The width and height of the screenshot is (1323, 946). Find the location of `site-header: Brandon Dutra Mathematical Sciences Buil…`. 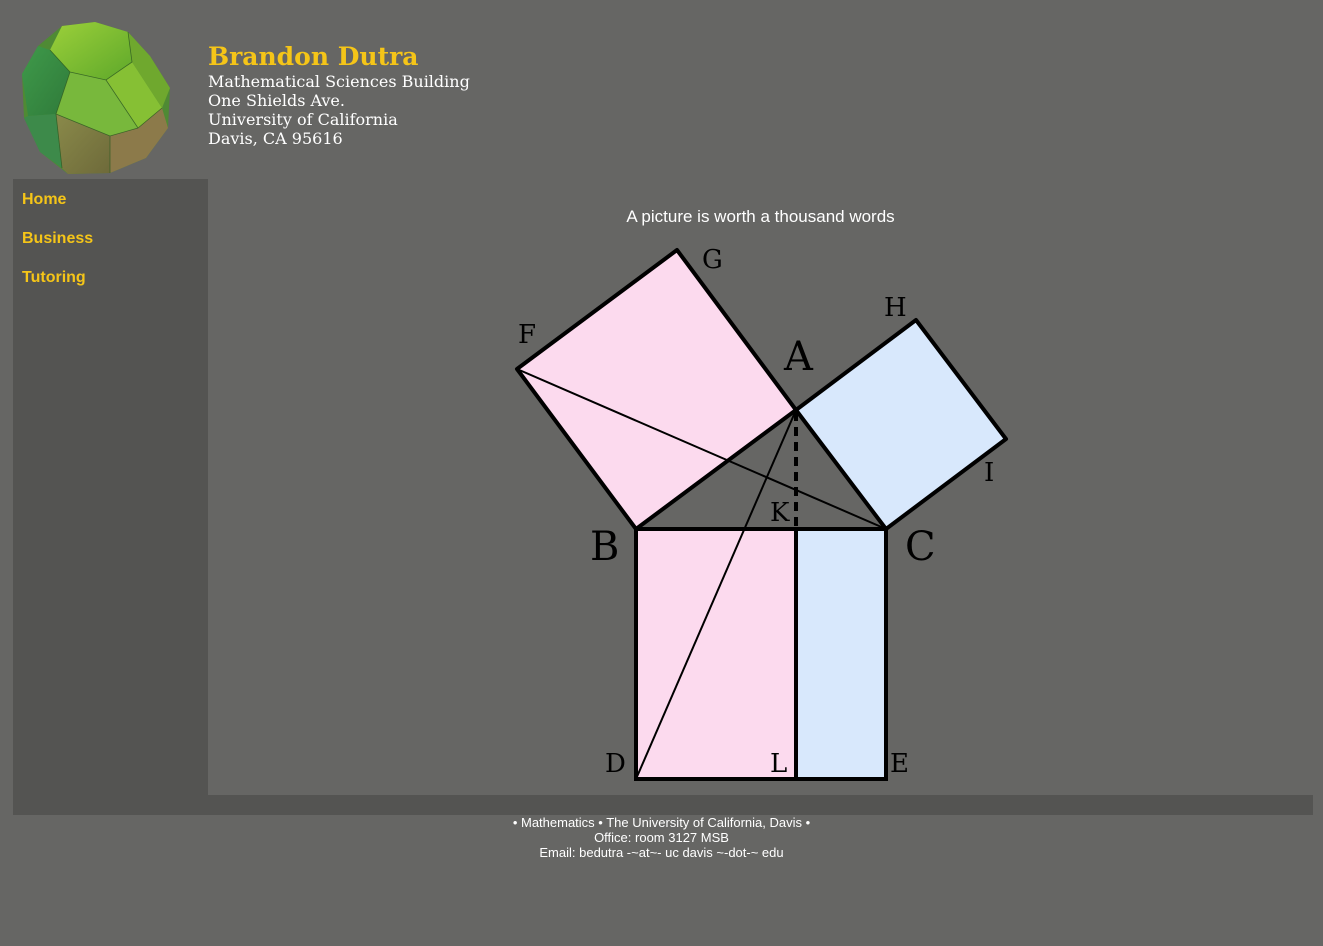

site-header: Brandon Dutra Mathematical Sciences Buil… is located at coordinates (339, 95).